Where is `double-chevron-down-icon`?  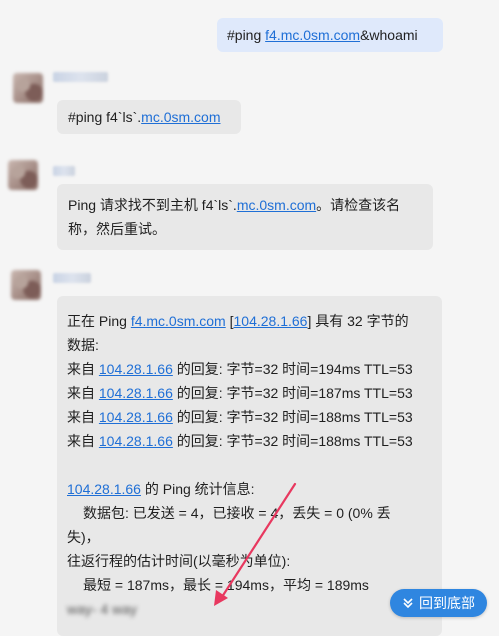
double-chevron-down-icon is located at coordinates (408, 603).